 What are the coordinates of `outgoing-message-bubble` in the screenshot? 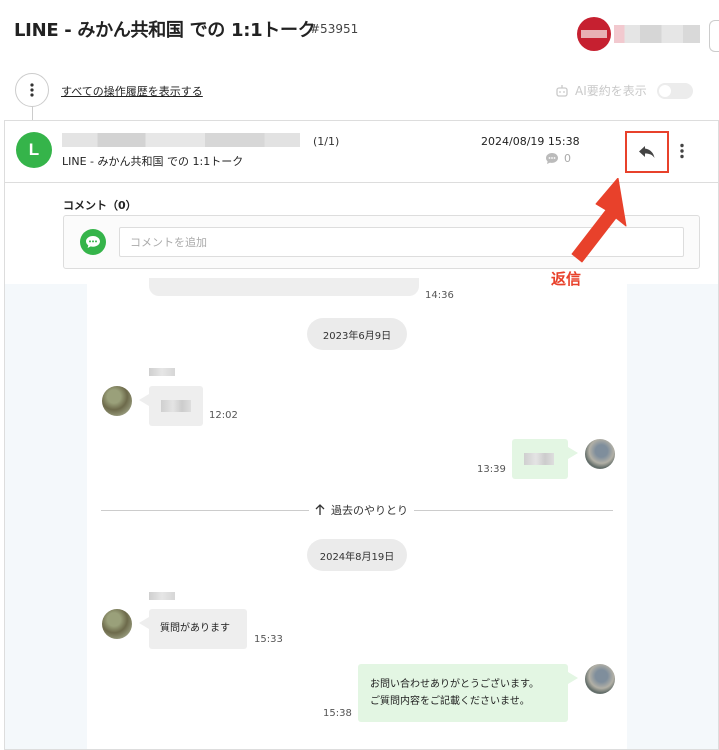 It's located at (545, 459).